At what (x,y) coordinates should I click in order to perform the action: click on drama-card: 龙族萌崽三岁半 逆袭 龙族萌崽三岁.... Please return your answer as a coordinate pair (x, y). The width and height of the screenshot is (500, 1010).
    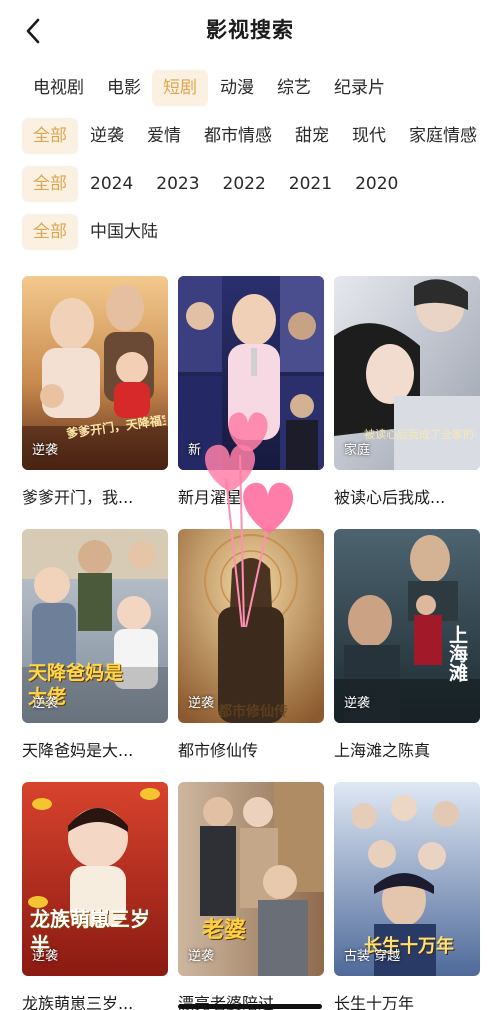
    Looking at the image, I should click on (95, 896).